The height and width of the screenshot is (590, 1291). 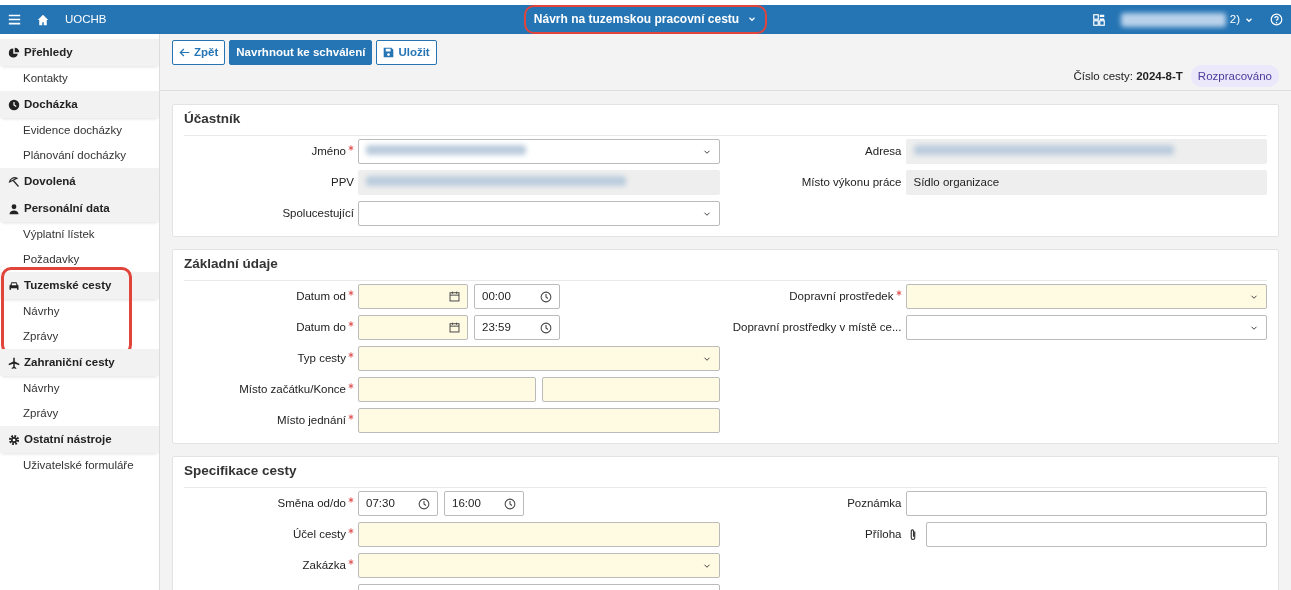 What do you see at coordinates (296, 389) in the screenshot?
I see `field-label: Místo začátku/Konce` at bounding box center [296, 389].